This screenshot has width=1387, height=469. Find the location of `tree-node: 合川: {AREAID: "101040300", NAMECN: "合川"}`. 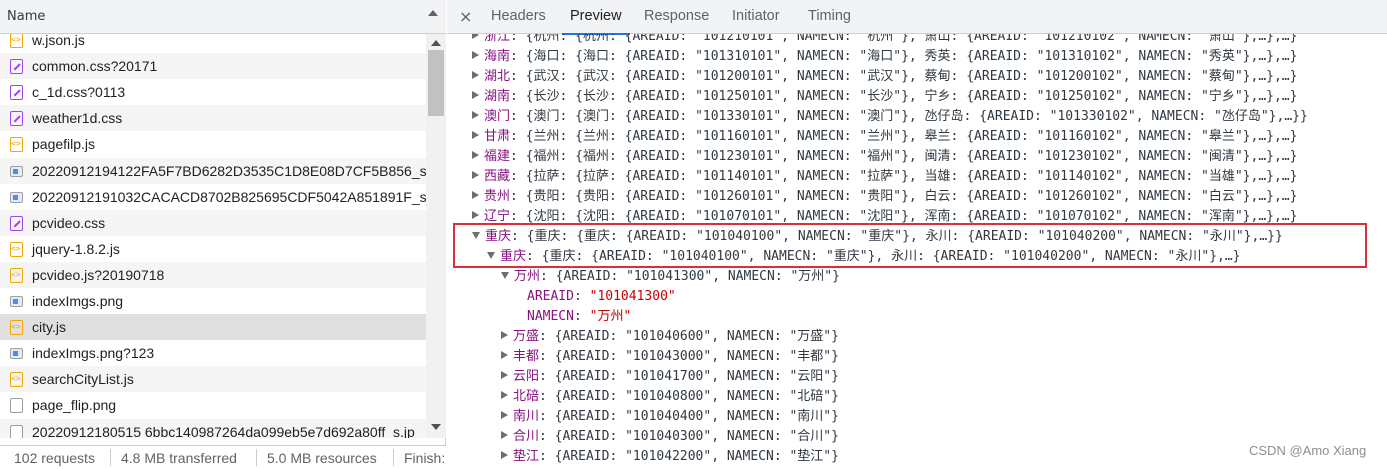

tree-node: 合川: {AREAID: "101040300", NAMECN: "合川"} is located at coordinates (670, 437).